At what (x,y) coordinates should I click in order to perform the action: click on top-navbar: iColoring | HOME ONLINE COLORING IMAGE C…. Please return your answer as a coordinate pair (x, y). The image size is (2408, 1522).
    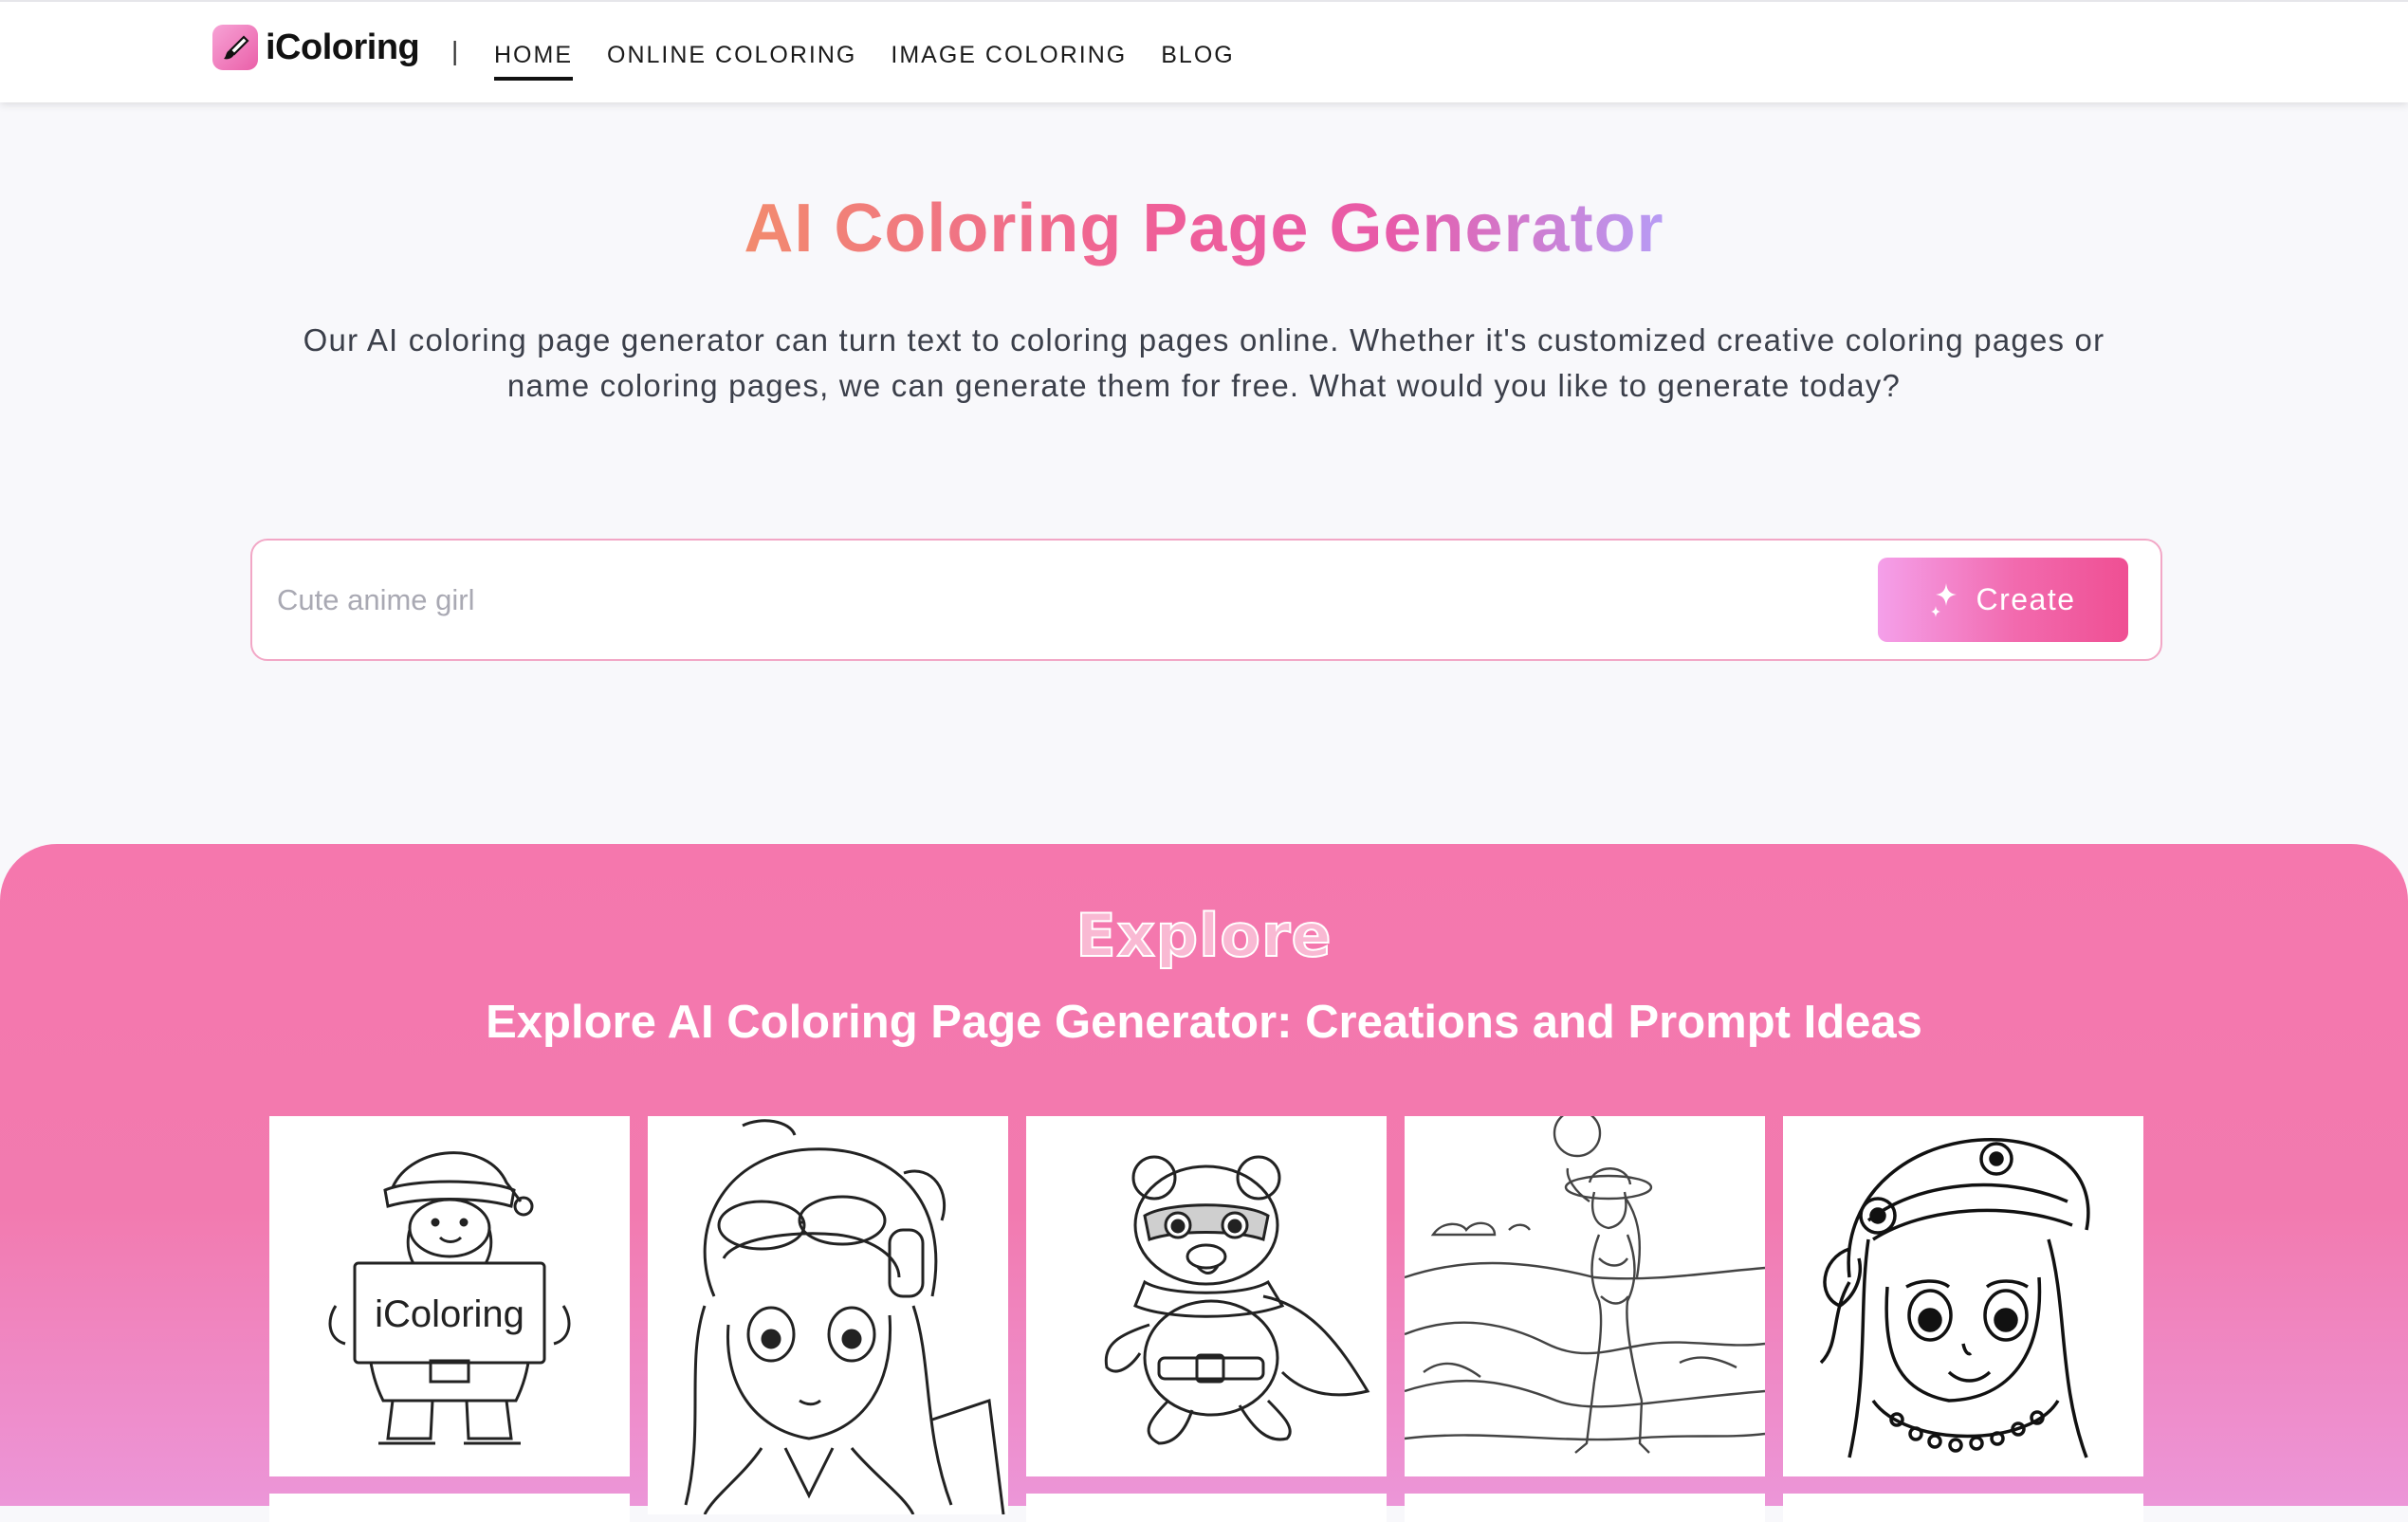
    Looking at the image, I should click on (1204, 51).